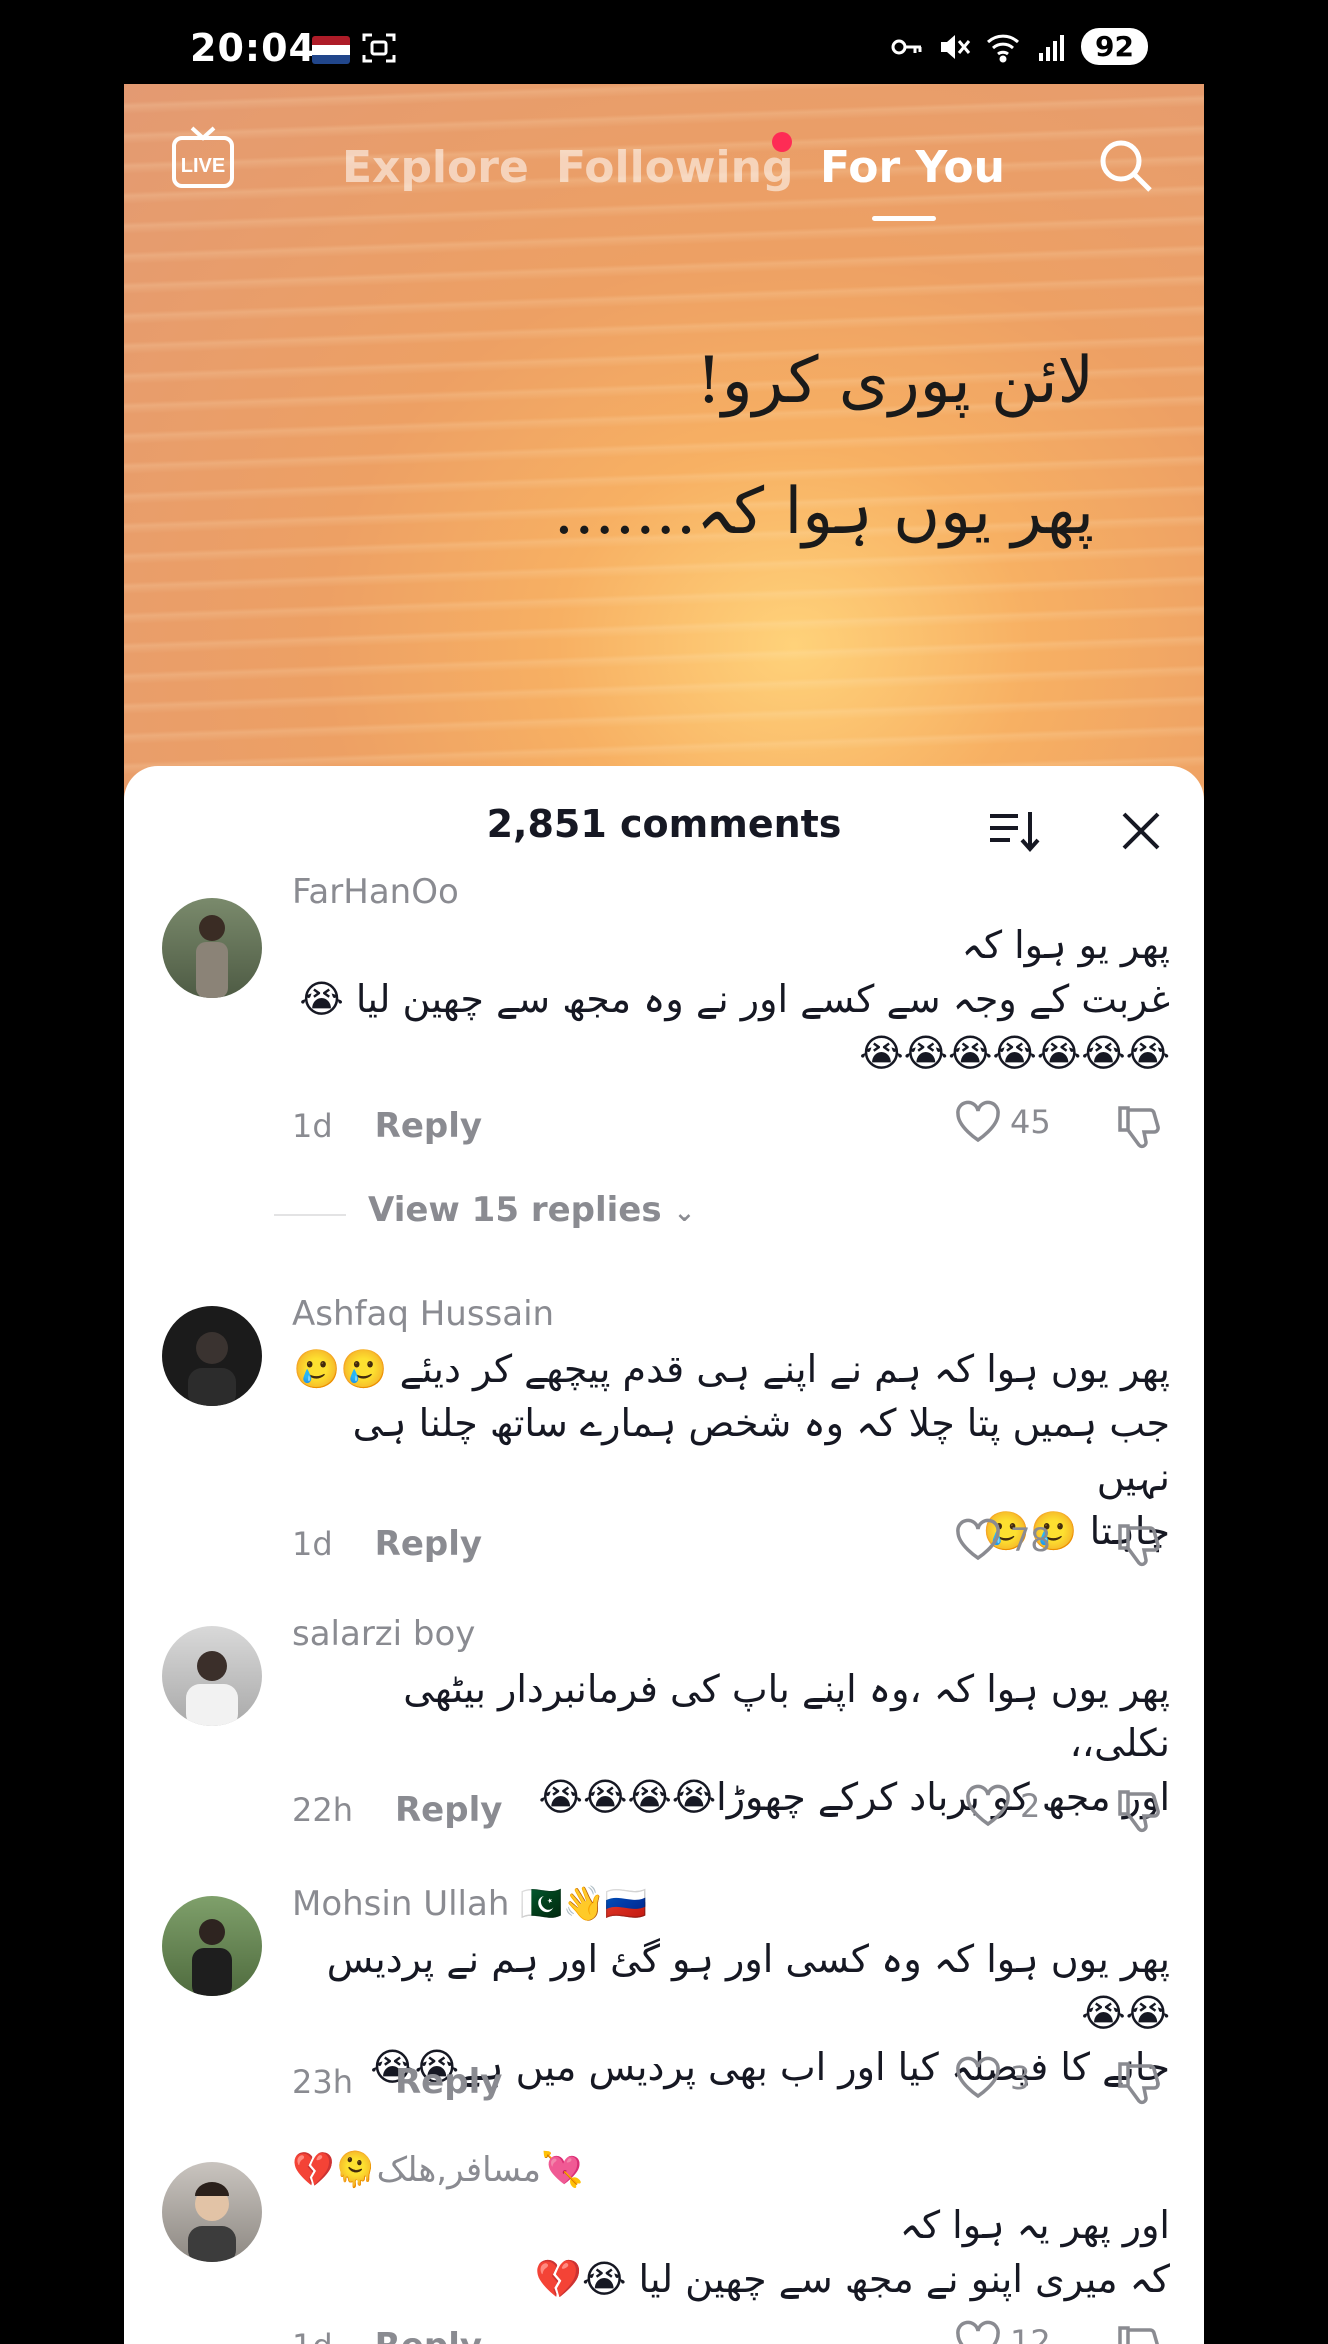 This screenshot has height=2344, width=1328. I want to click on comment-meta: 23h Reply, so click(397, 2082).